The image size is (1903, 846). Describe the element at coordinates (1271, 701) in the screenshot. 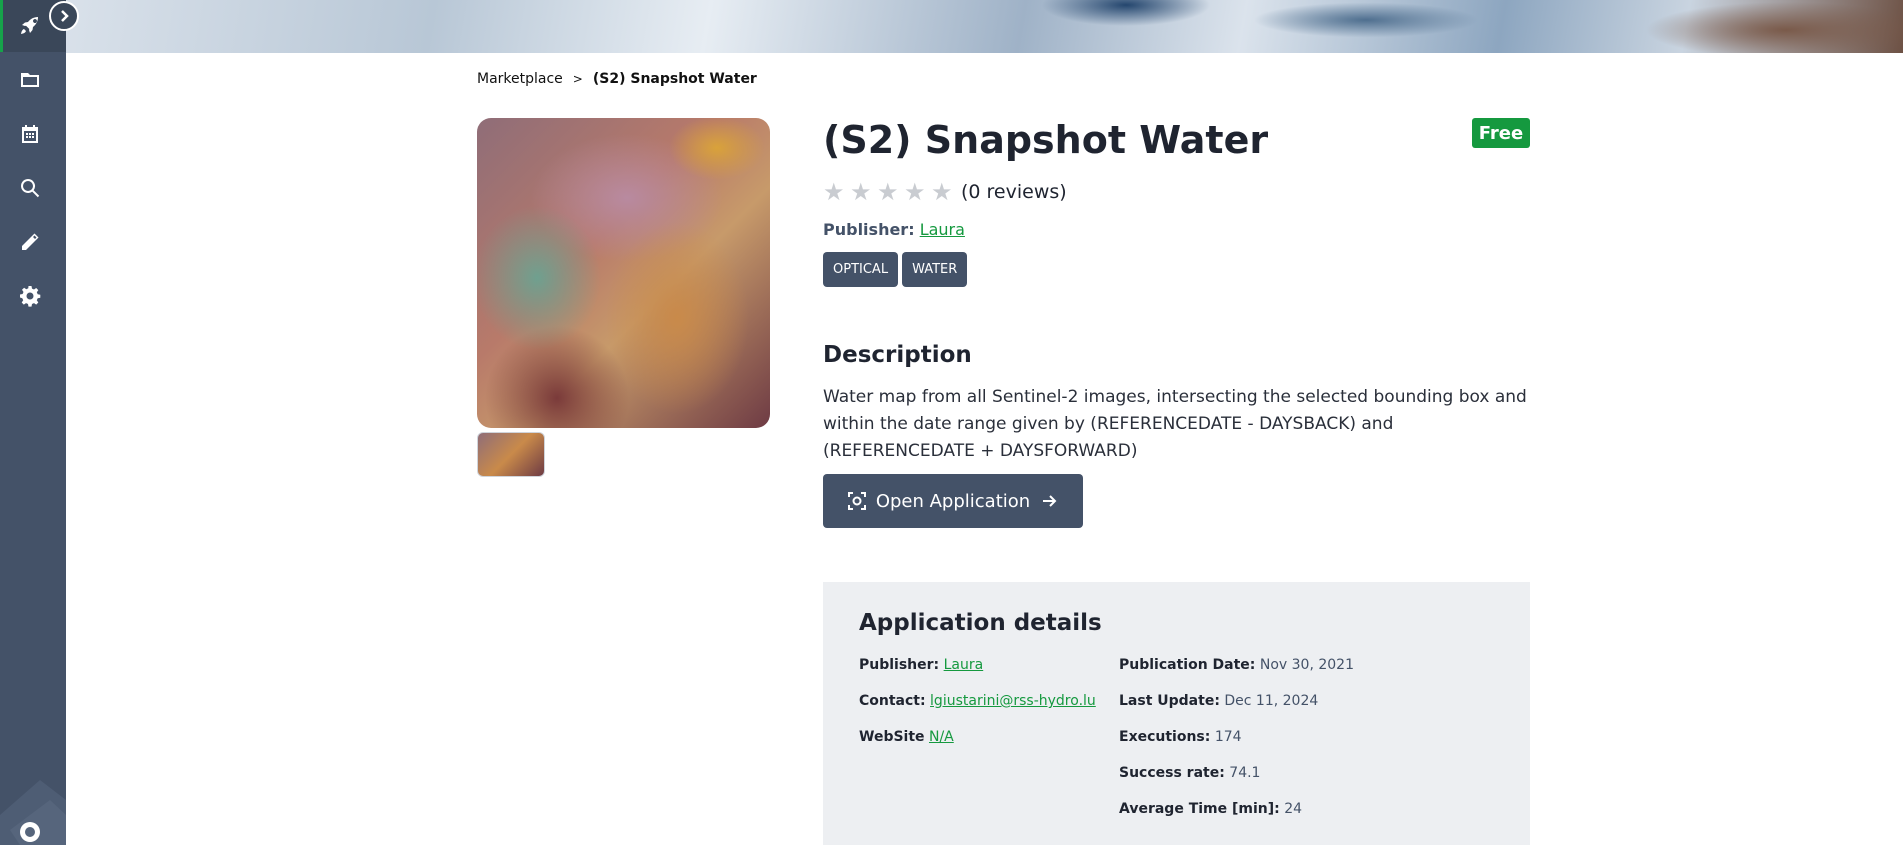

I see `detail-last-update-value: Dec 11, 2024` at that location.